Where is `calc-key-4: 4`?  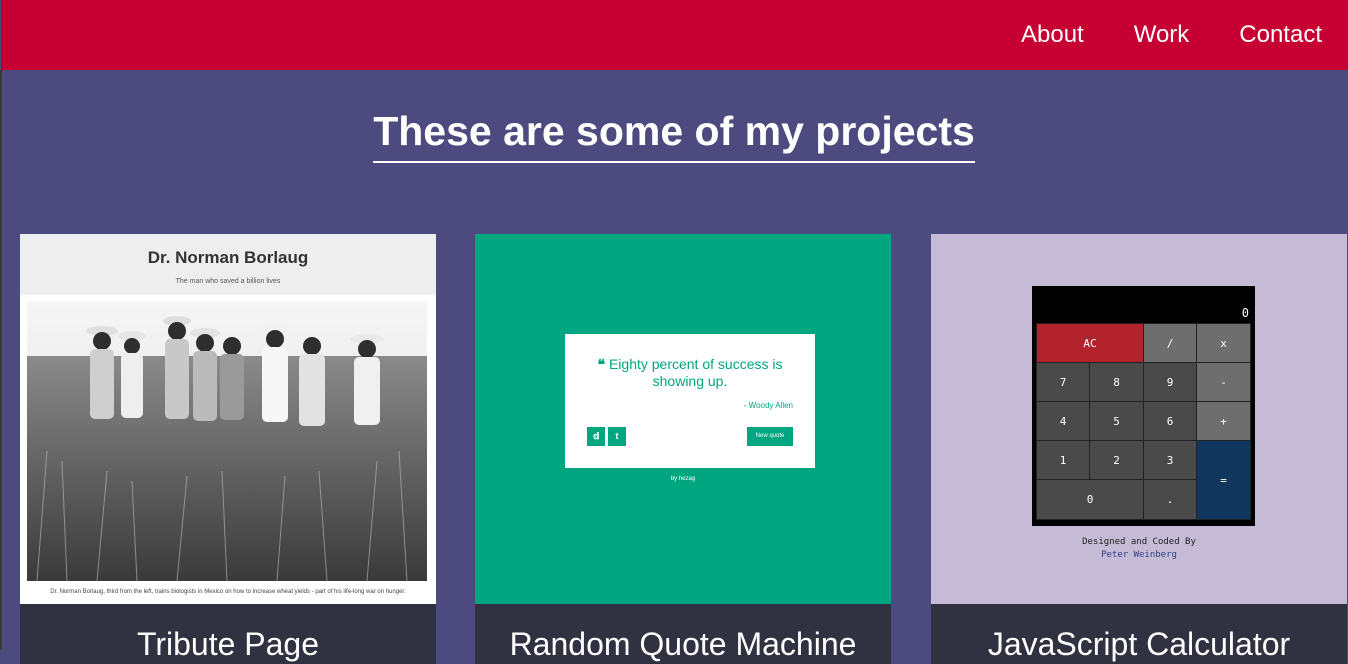
calc-key-4: 4 is located at coordinates (1063, 421).